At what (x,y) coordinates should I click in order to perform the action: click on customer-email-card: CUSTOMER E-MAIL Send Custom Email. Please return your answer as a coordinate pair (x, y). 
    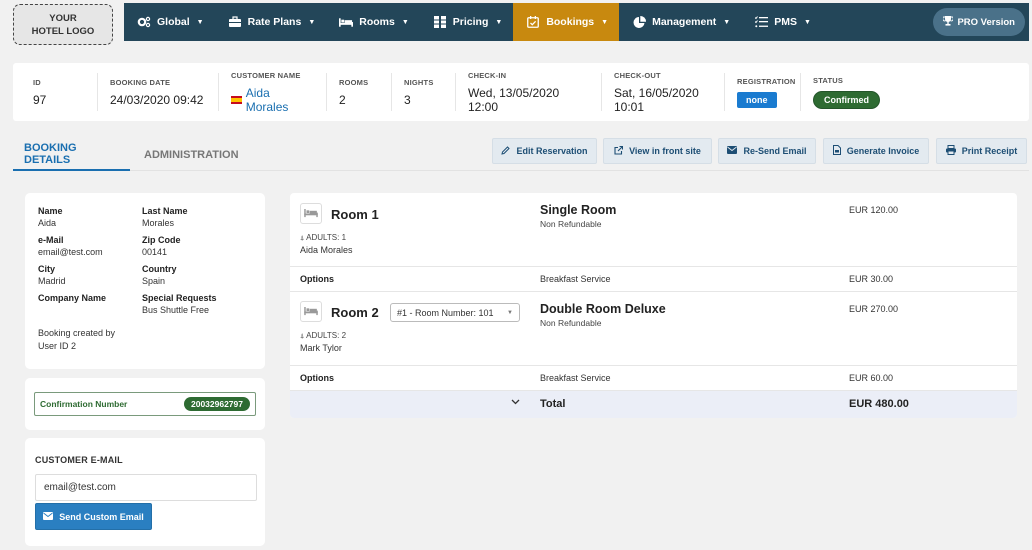
    Looking at the image, I should click on (145, 492).